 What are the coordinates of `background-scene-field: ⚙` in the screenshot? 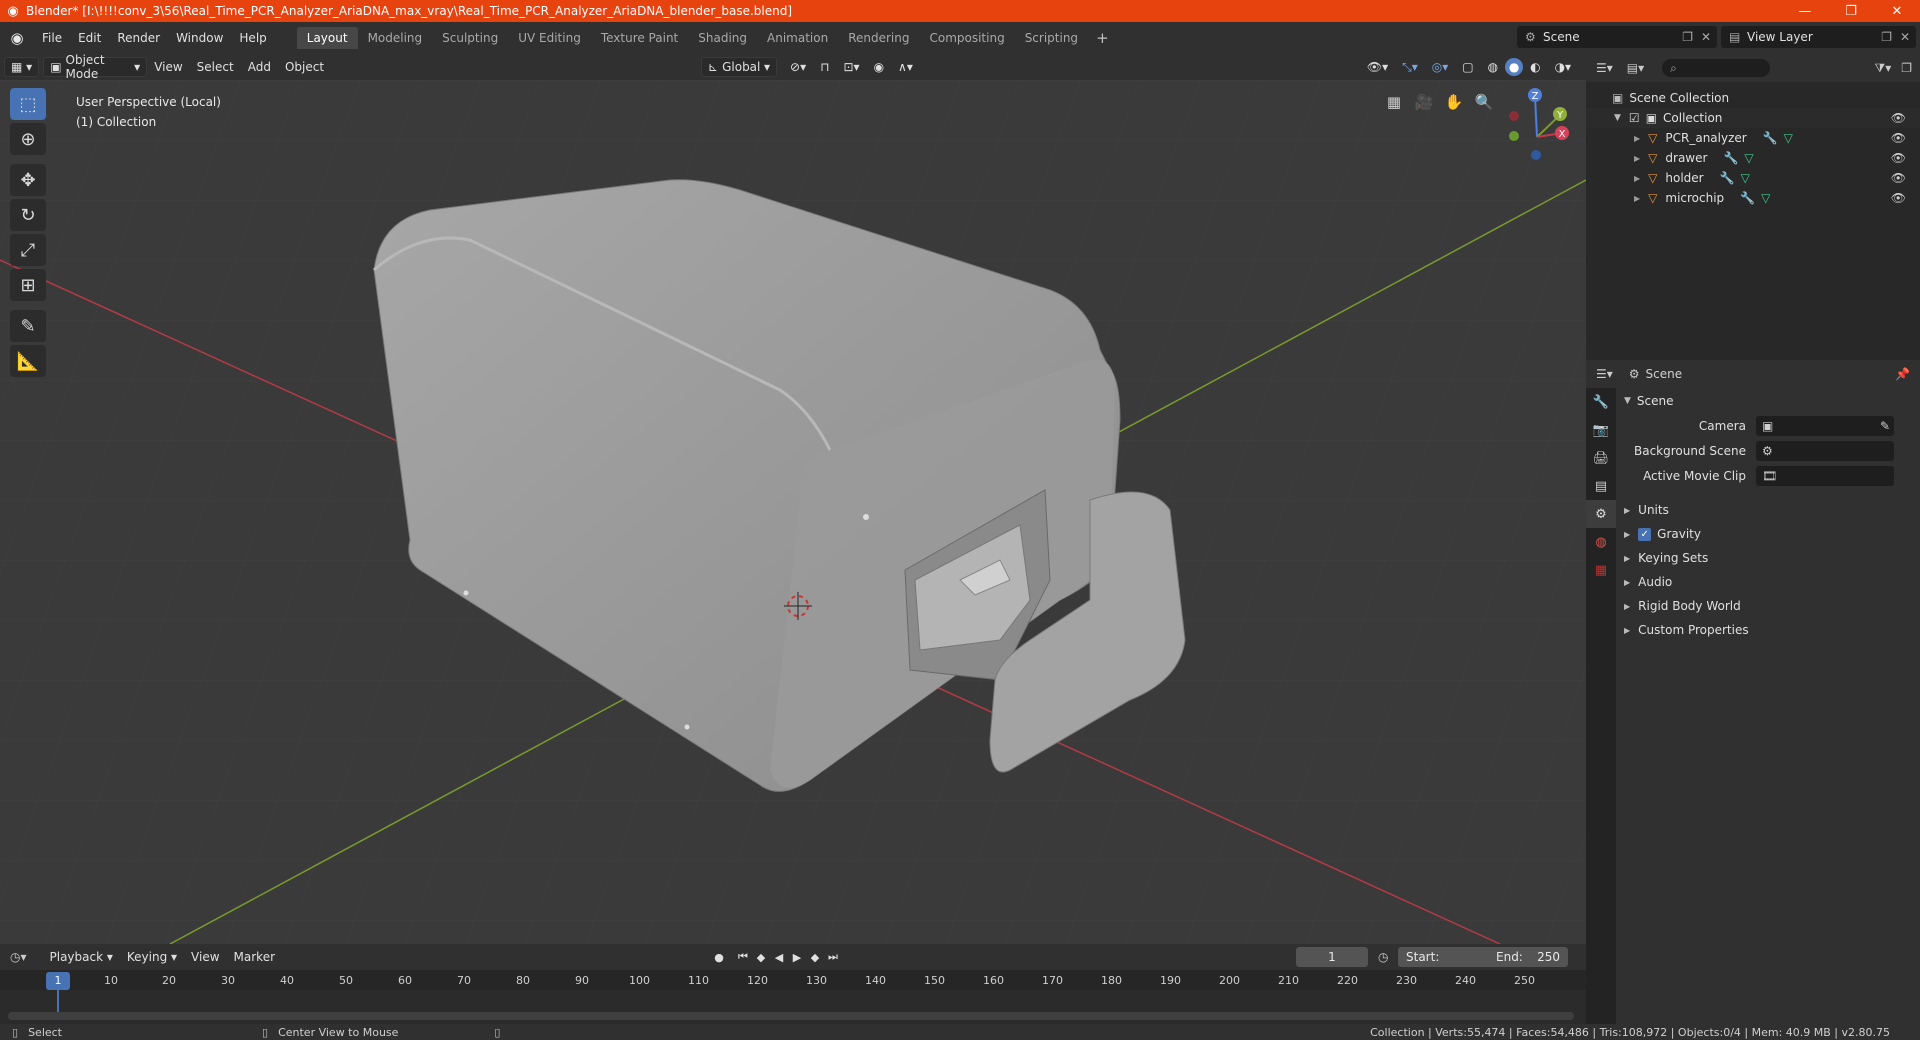 It's located at (1825, 451).